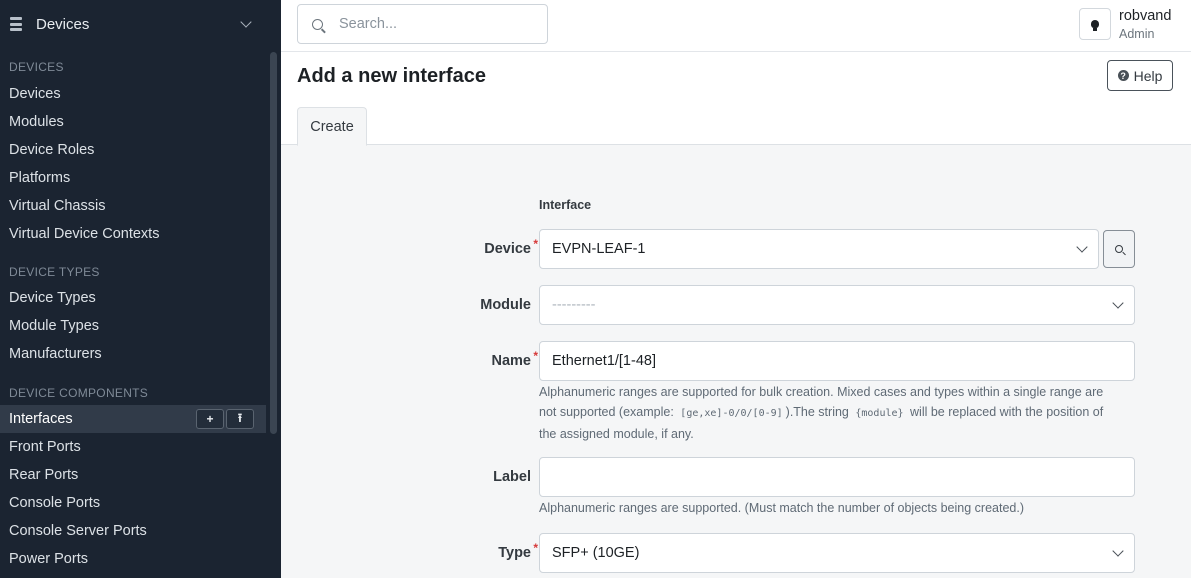 Image resolution: width=1191 pixels, height=578 pixels. I want to click on tab-create: Create, so click(332, 126).